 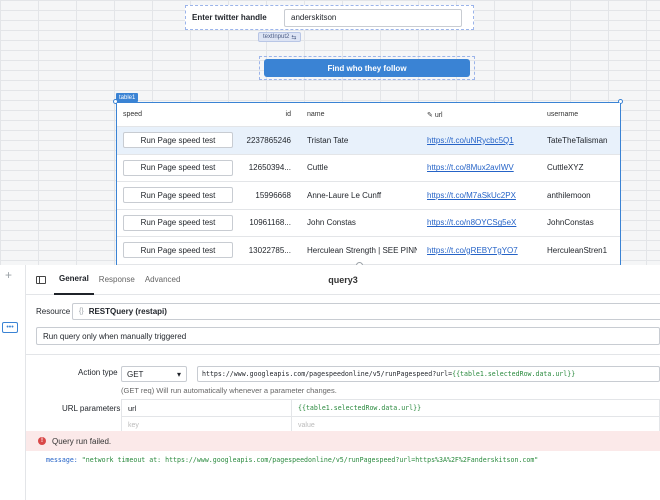 What do you see at coordinates (471, 222) in the screenshot?
I see `cell-url-link: https://t.co/n8OYCSg5eX` at bounding box center [471, 222].